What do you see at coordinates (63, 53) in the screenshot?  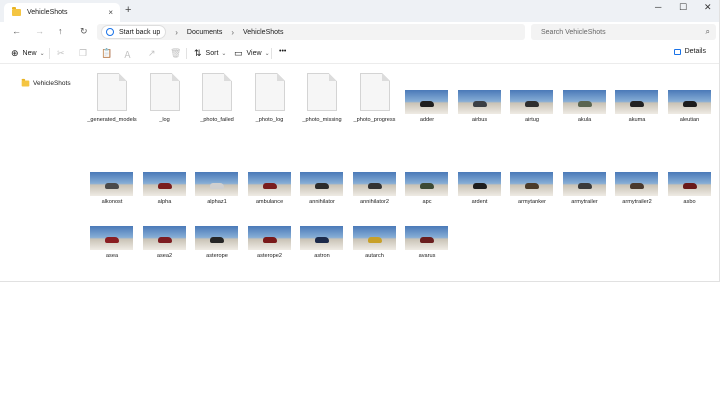 I see `cut-button: ✂` at bounding box center [63, 53].